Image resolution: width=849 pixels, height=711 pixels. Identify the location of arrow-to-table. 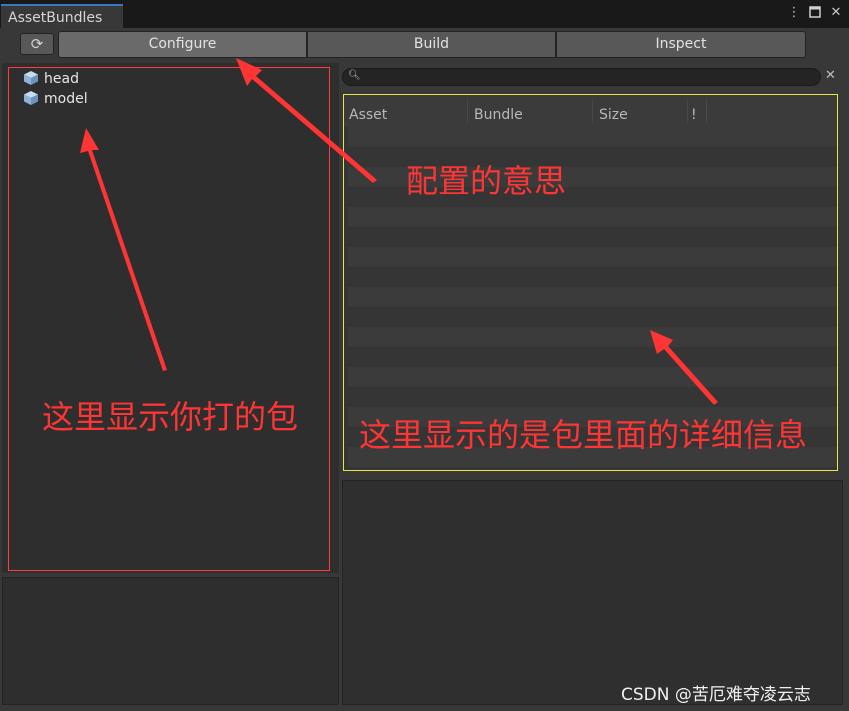
(684, 367).